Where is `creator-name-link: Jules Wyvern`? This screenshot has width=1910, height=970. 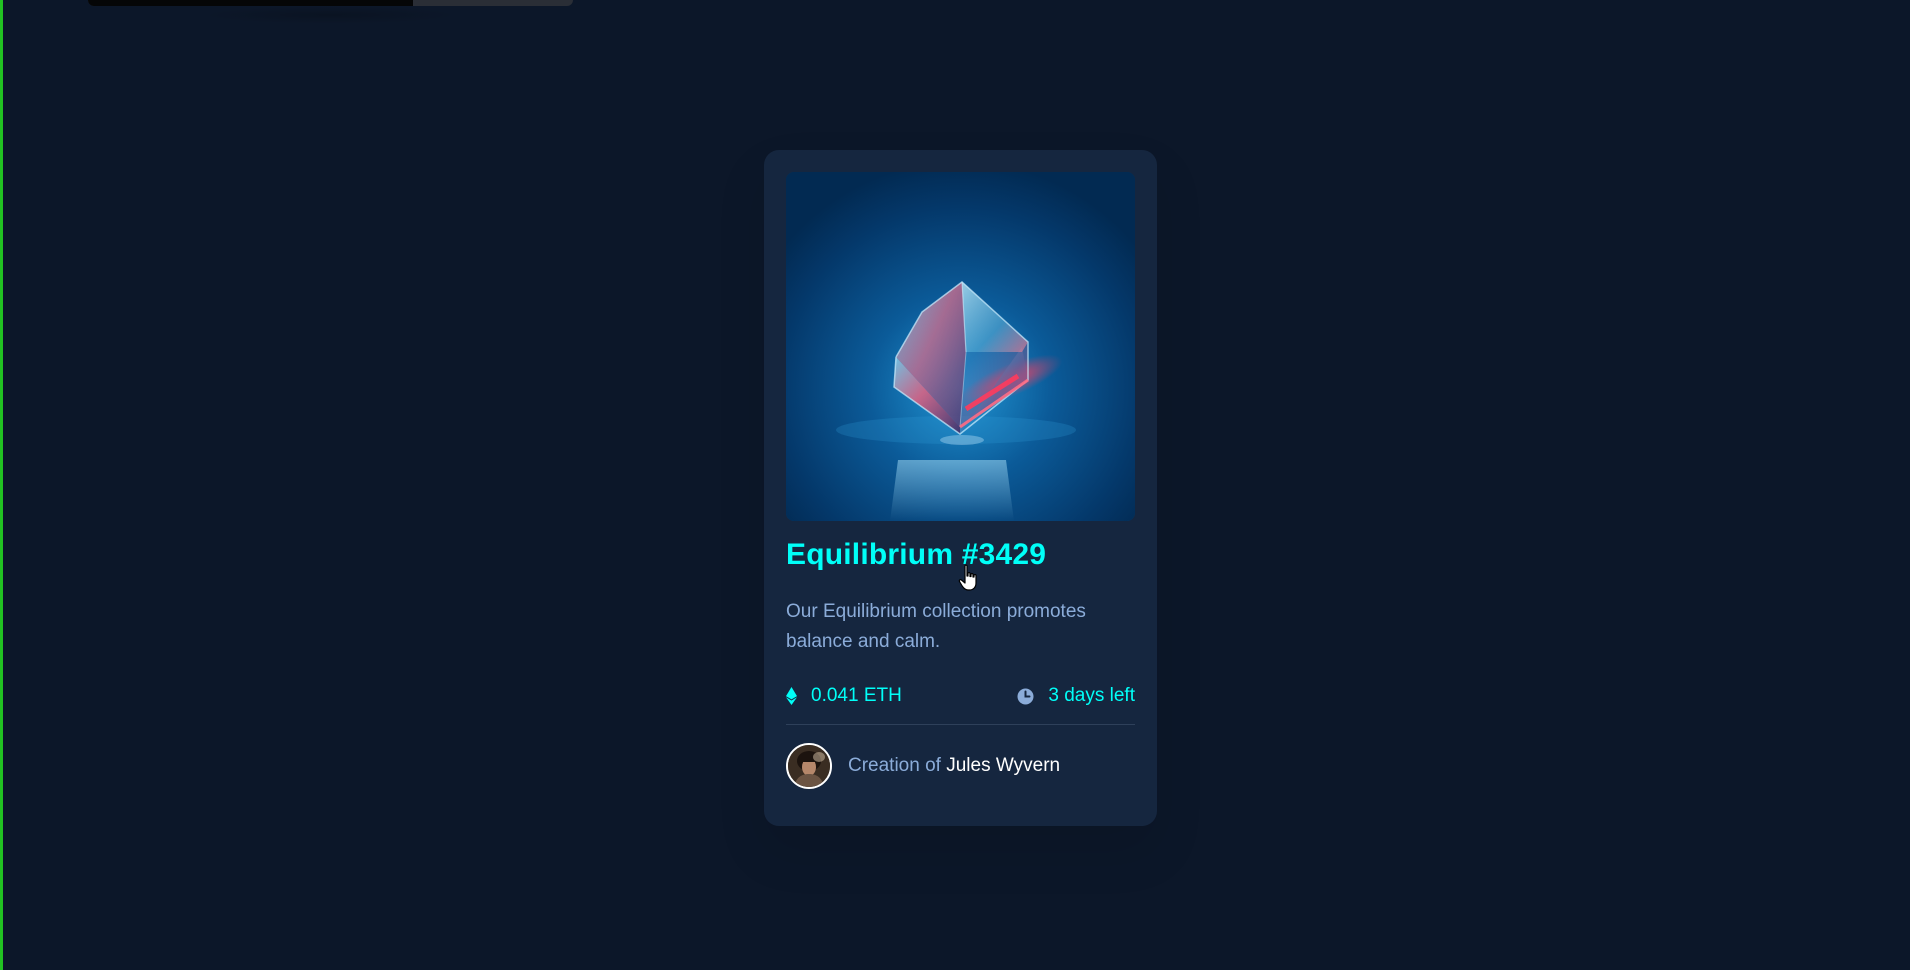 creator-name-link: Jules Wyvern is located at coordinates (1003, 765).